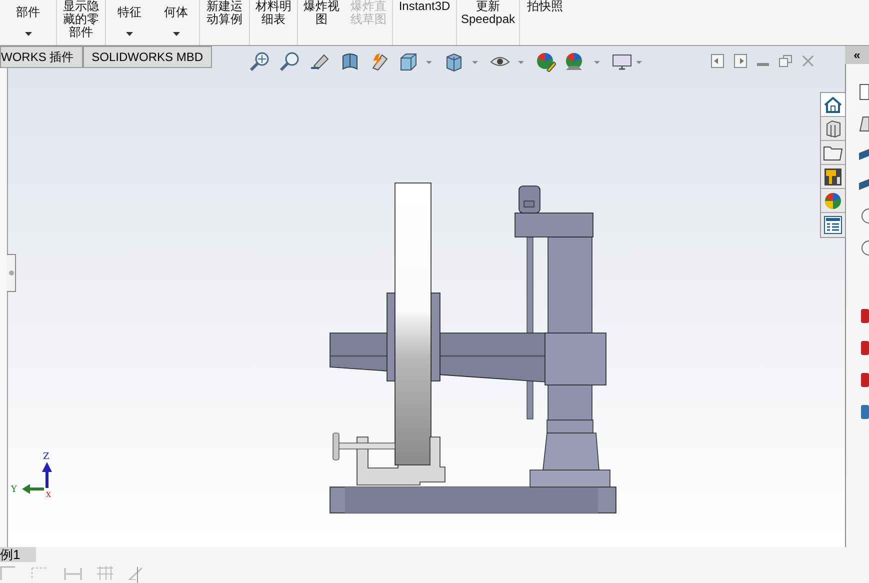 The image size is (869, 583). I want to click on tile-right-icon, so click(740, 61).